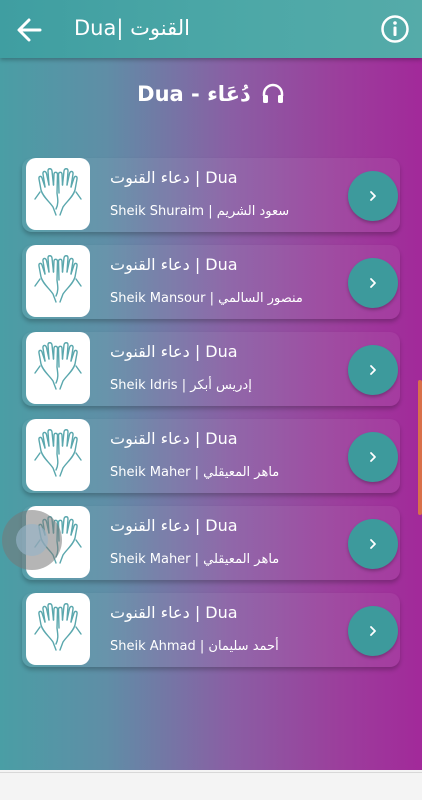  Describe the element at coordinates (211, 772) in the screenshot. I see `bottom-divider` at that location.